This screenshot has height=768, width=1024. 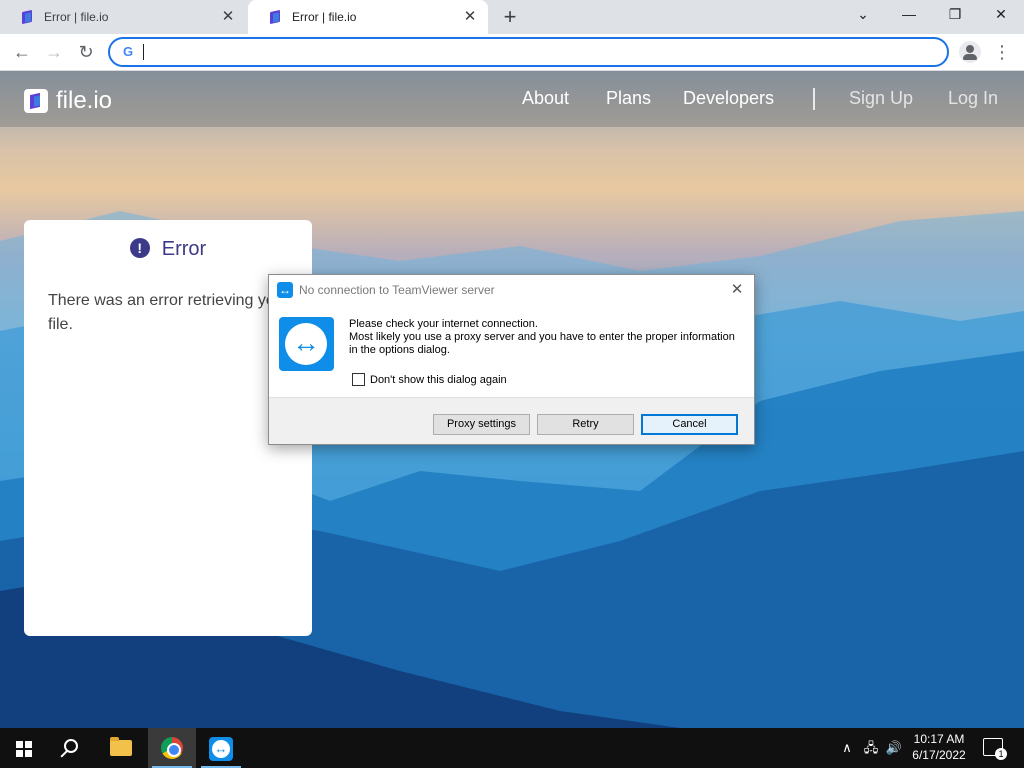 What do you see at coordinates (184, 249) in the screenshot?
I see `error-title-text: Error` at bounding box center [184, 249].